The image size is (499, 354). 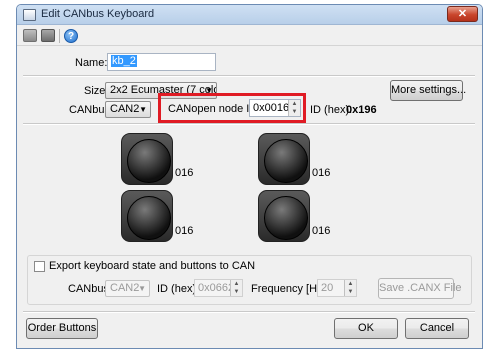 I want to click on node-id-spinner: ▲ ▼, so click(x=294, y=108).